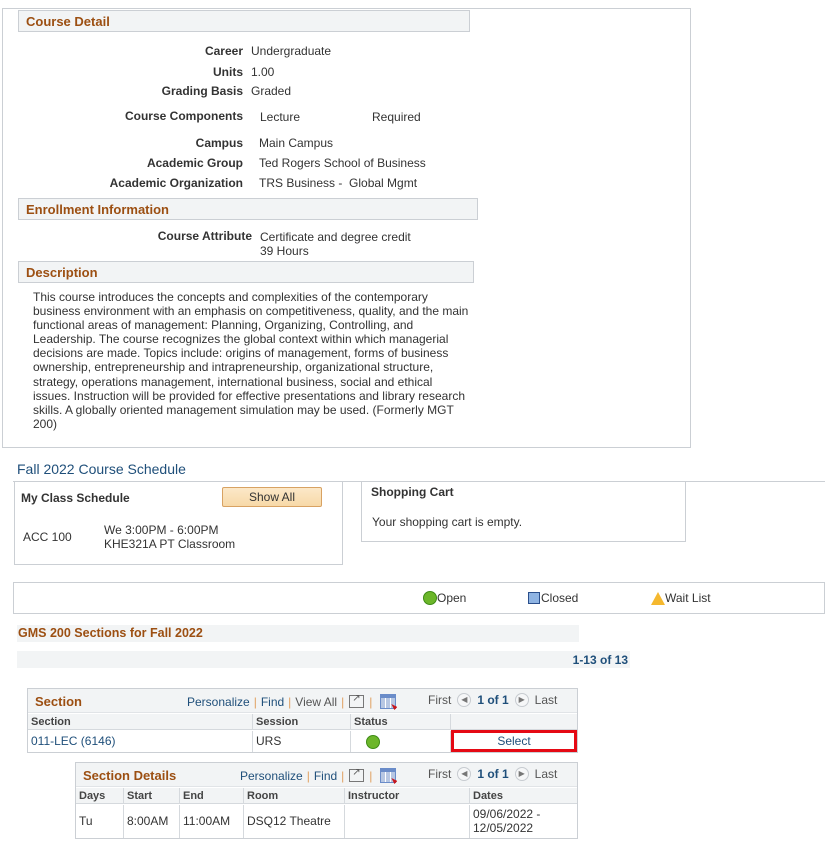 The height and width of the screenshot is (847, 825). What do you see at coordinates (47, 537) in the screenshot?
I see `class-course: ACC 100` at bounding box center [47, 537].